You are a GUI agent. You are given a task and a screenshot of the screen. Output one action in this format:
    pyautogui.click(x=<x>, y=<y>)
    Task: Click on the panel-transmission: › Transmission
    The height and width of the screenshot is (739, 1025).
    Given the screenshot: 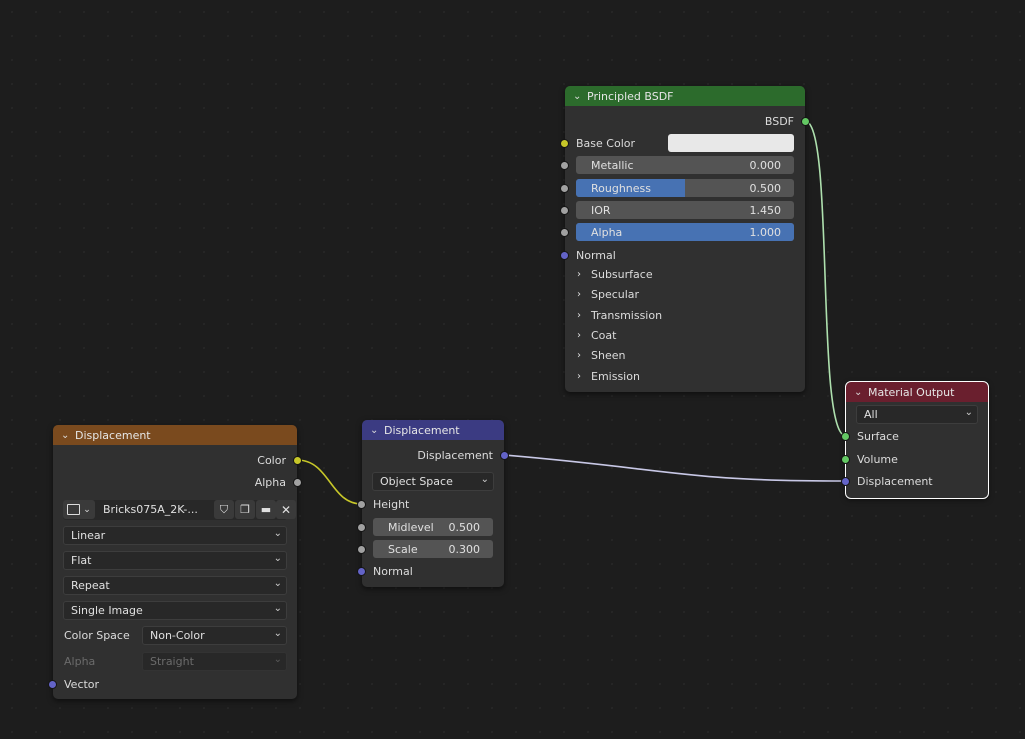 What is the action you would take?
    pyautogui.click(x=619, y=315)
    